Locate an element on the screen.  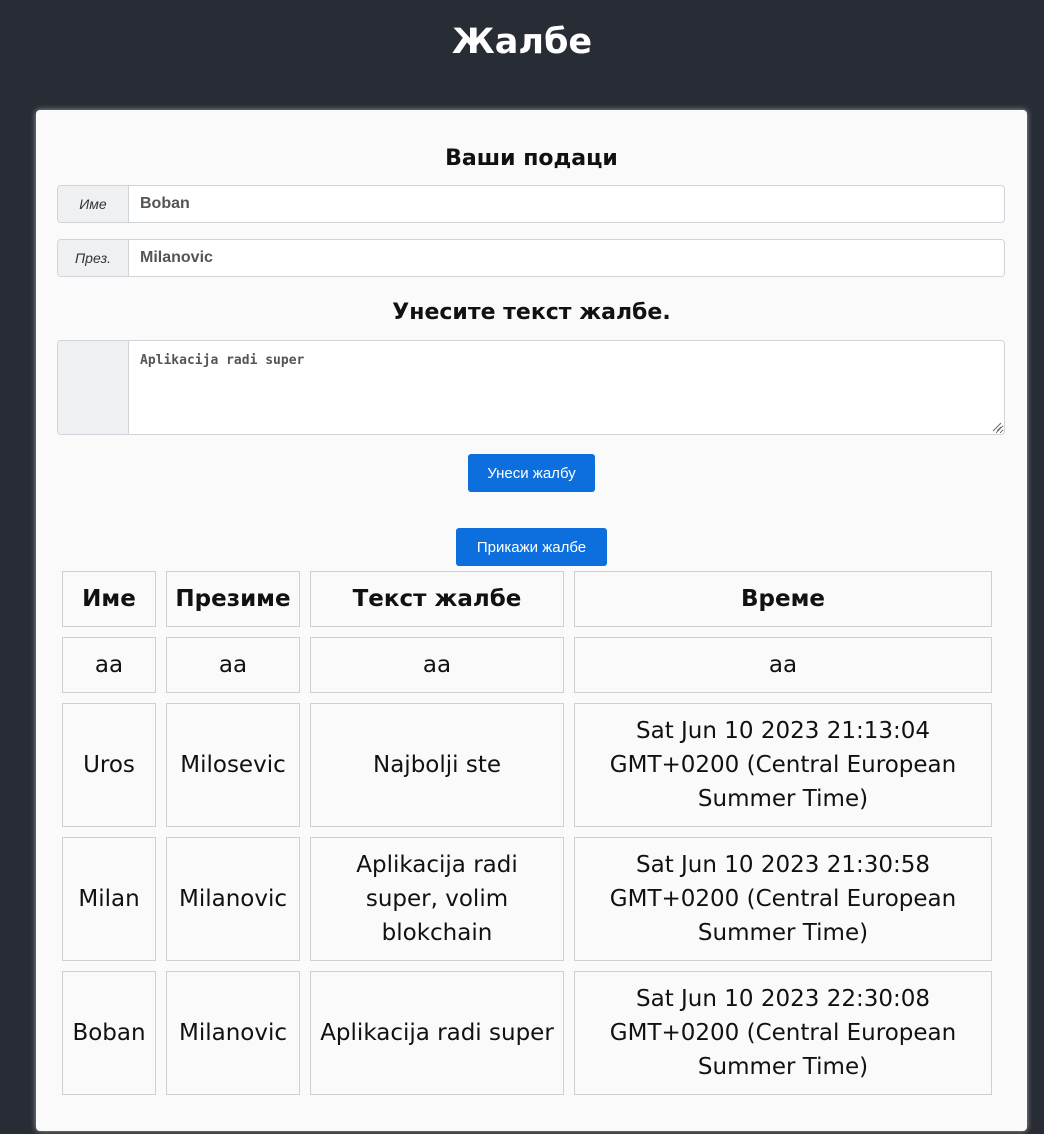
cell-complaint-text: Aplikacija radi super is located at coordinates (437, 1033).